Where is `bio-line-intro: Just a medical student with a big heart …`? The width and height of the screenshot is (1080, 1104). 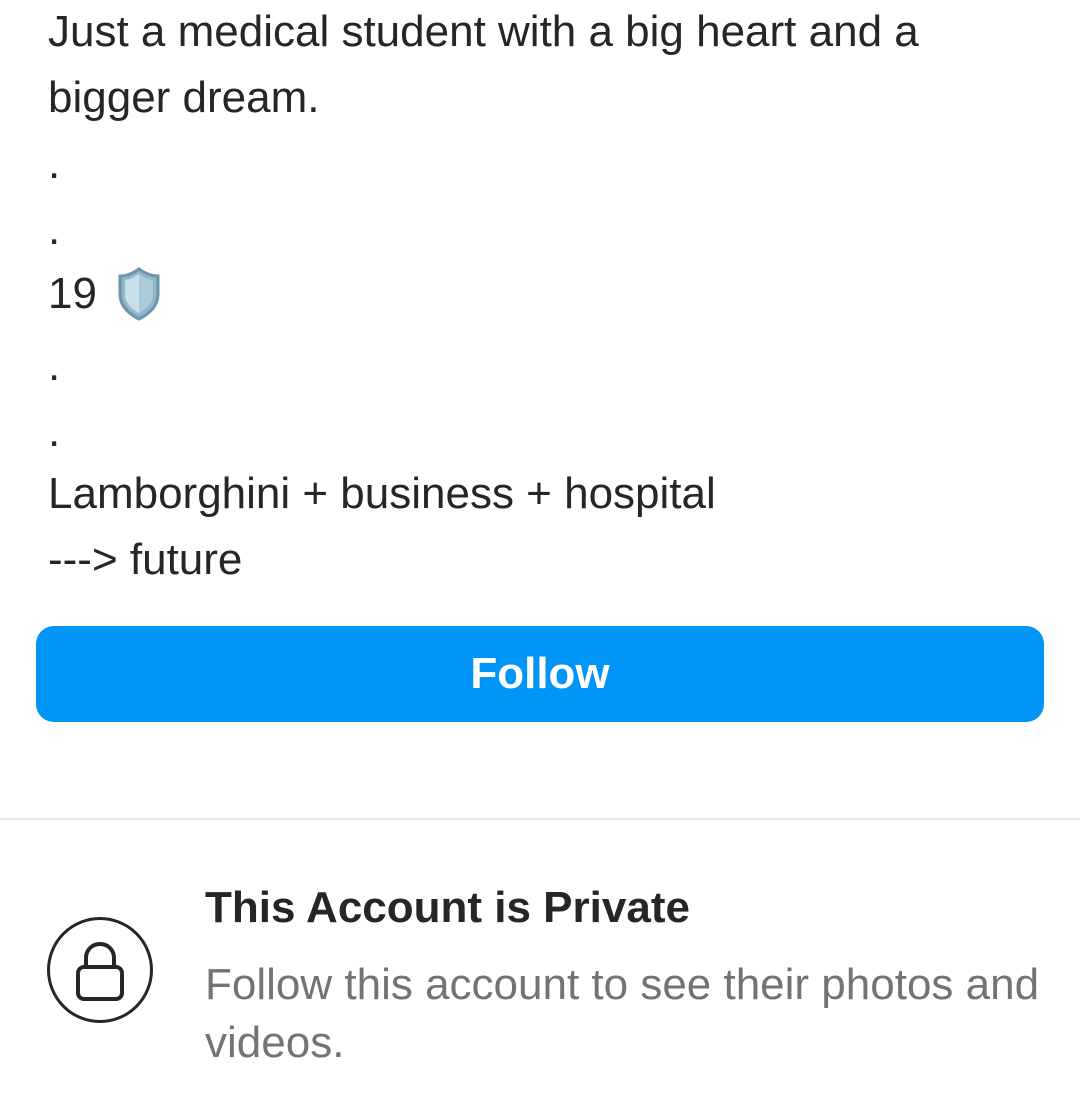 bio-line-intro: Just a medical student with a big heart … is located at coordinates (483, 31).